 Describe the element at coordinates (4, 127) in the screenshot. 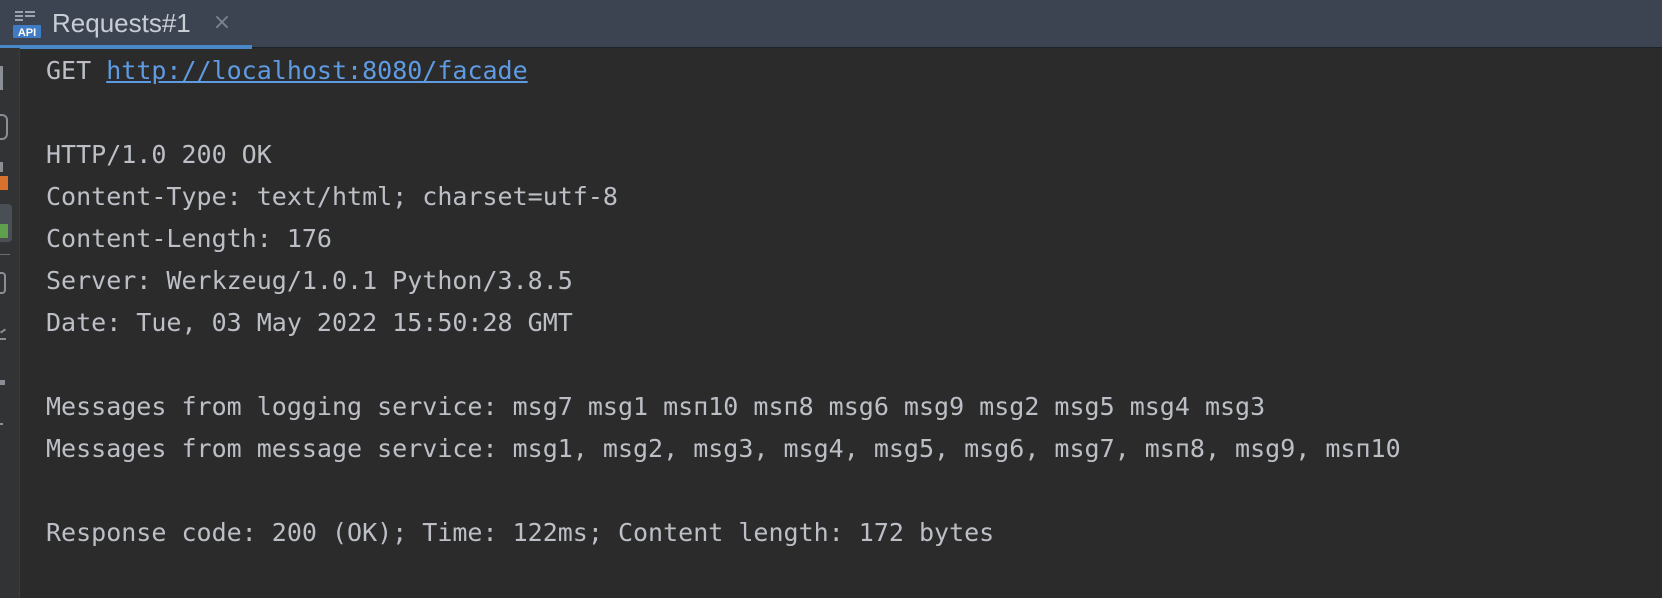

I see `gutter-brace-icon` at that location.